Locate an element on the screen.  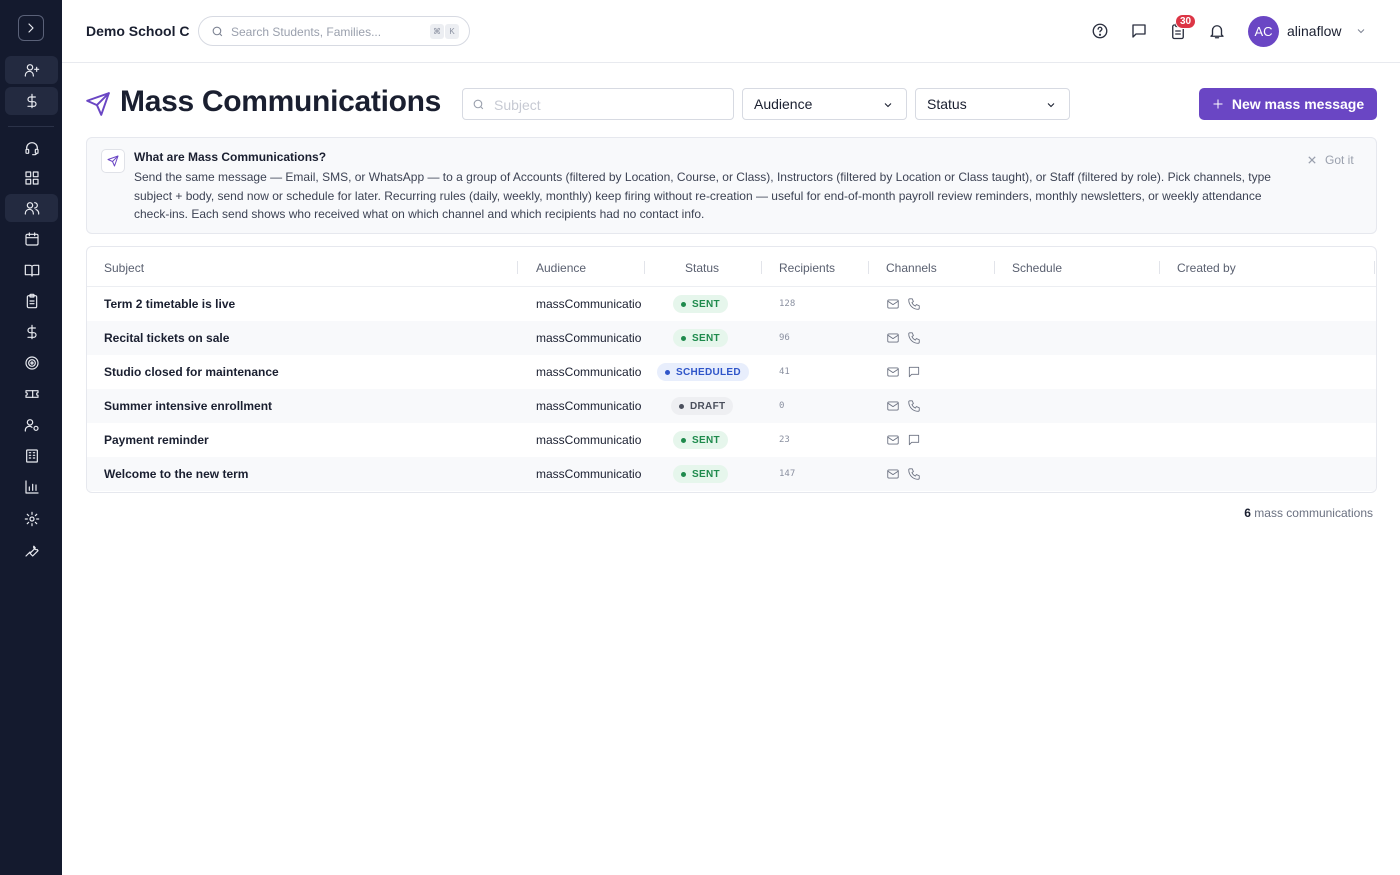
column-header-recipients: Recipients is located at coordinates (807, 268).